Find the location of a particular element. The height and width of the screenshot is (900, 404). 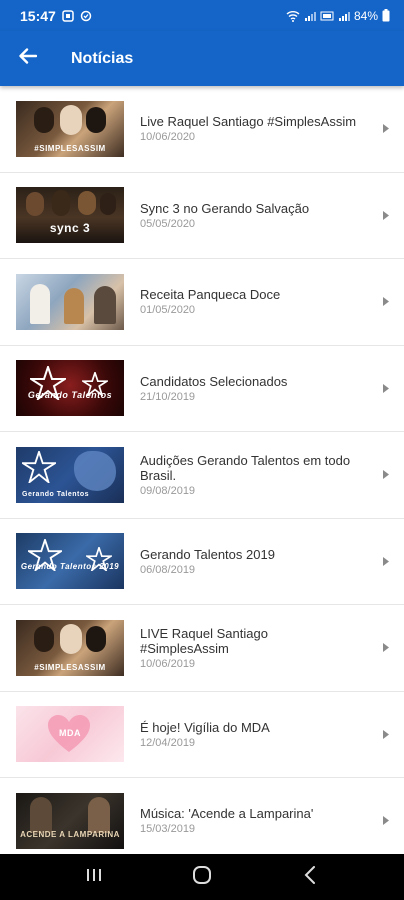

system-nav-bar is located at coordinates (202, 877).